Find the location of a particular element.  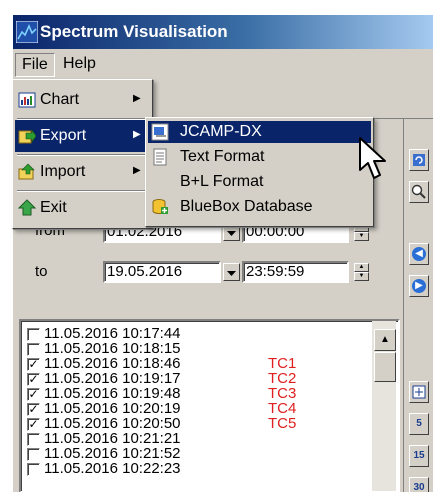

database-add-icon is located at coordinates (160, 206).